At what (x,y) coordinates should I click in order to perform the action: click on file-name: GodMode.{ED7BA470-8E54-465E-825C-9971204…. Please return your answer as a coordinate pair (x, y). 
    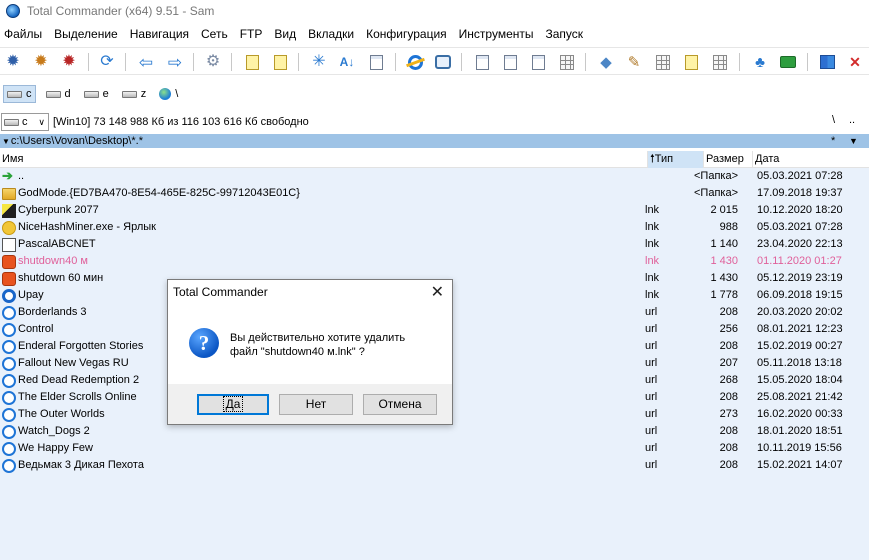
    Looking at the image, I should click on (159, 193).